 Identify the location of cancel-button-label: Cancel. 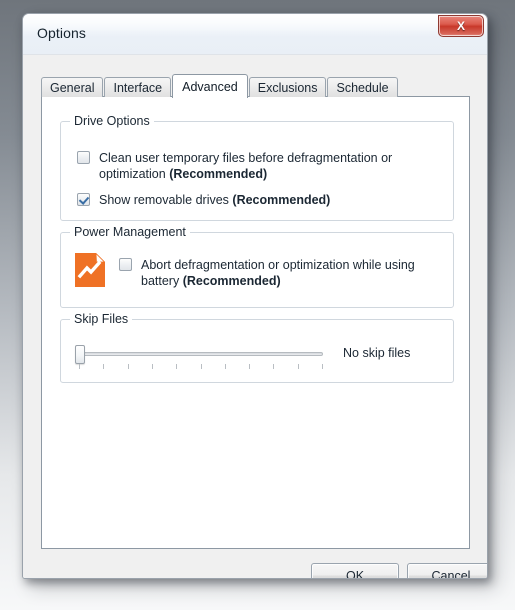
(451, 573).